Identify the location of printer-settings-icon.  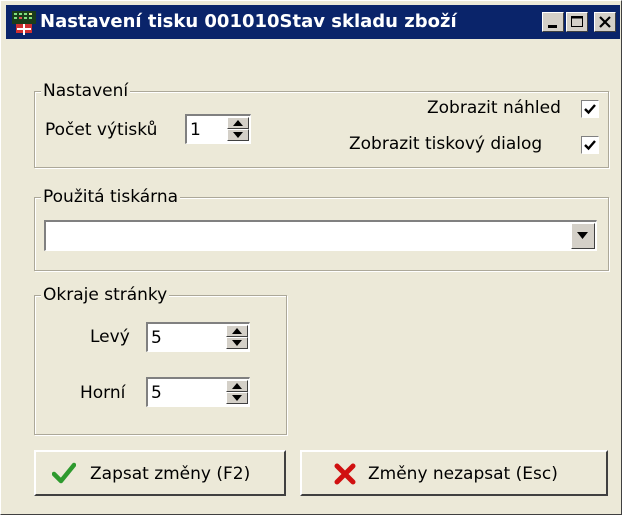
(24, 23).